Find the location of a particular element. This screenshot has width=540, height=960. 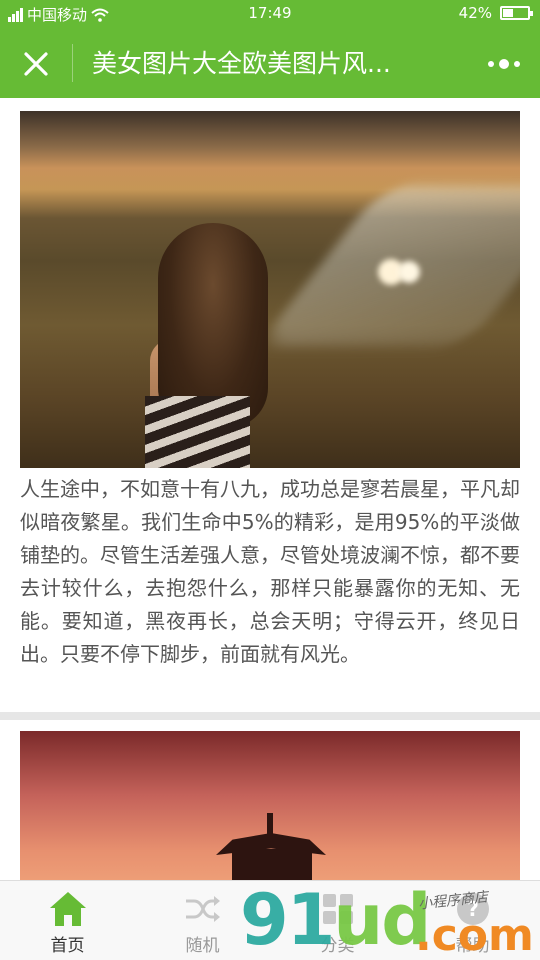

image-pagoda-body is located at coordinates (272, 864).